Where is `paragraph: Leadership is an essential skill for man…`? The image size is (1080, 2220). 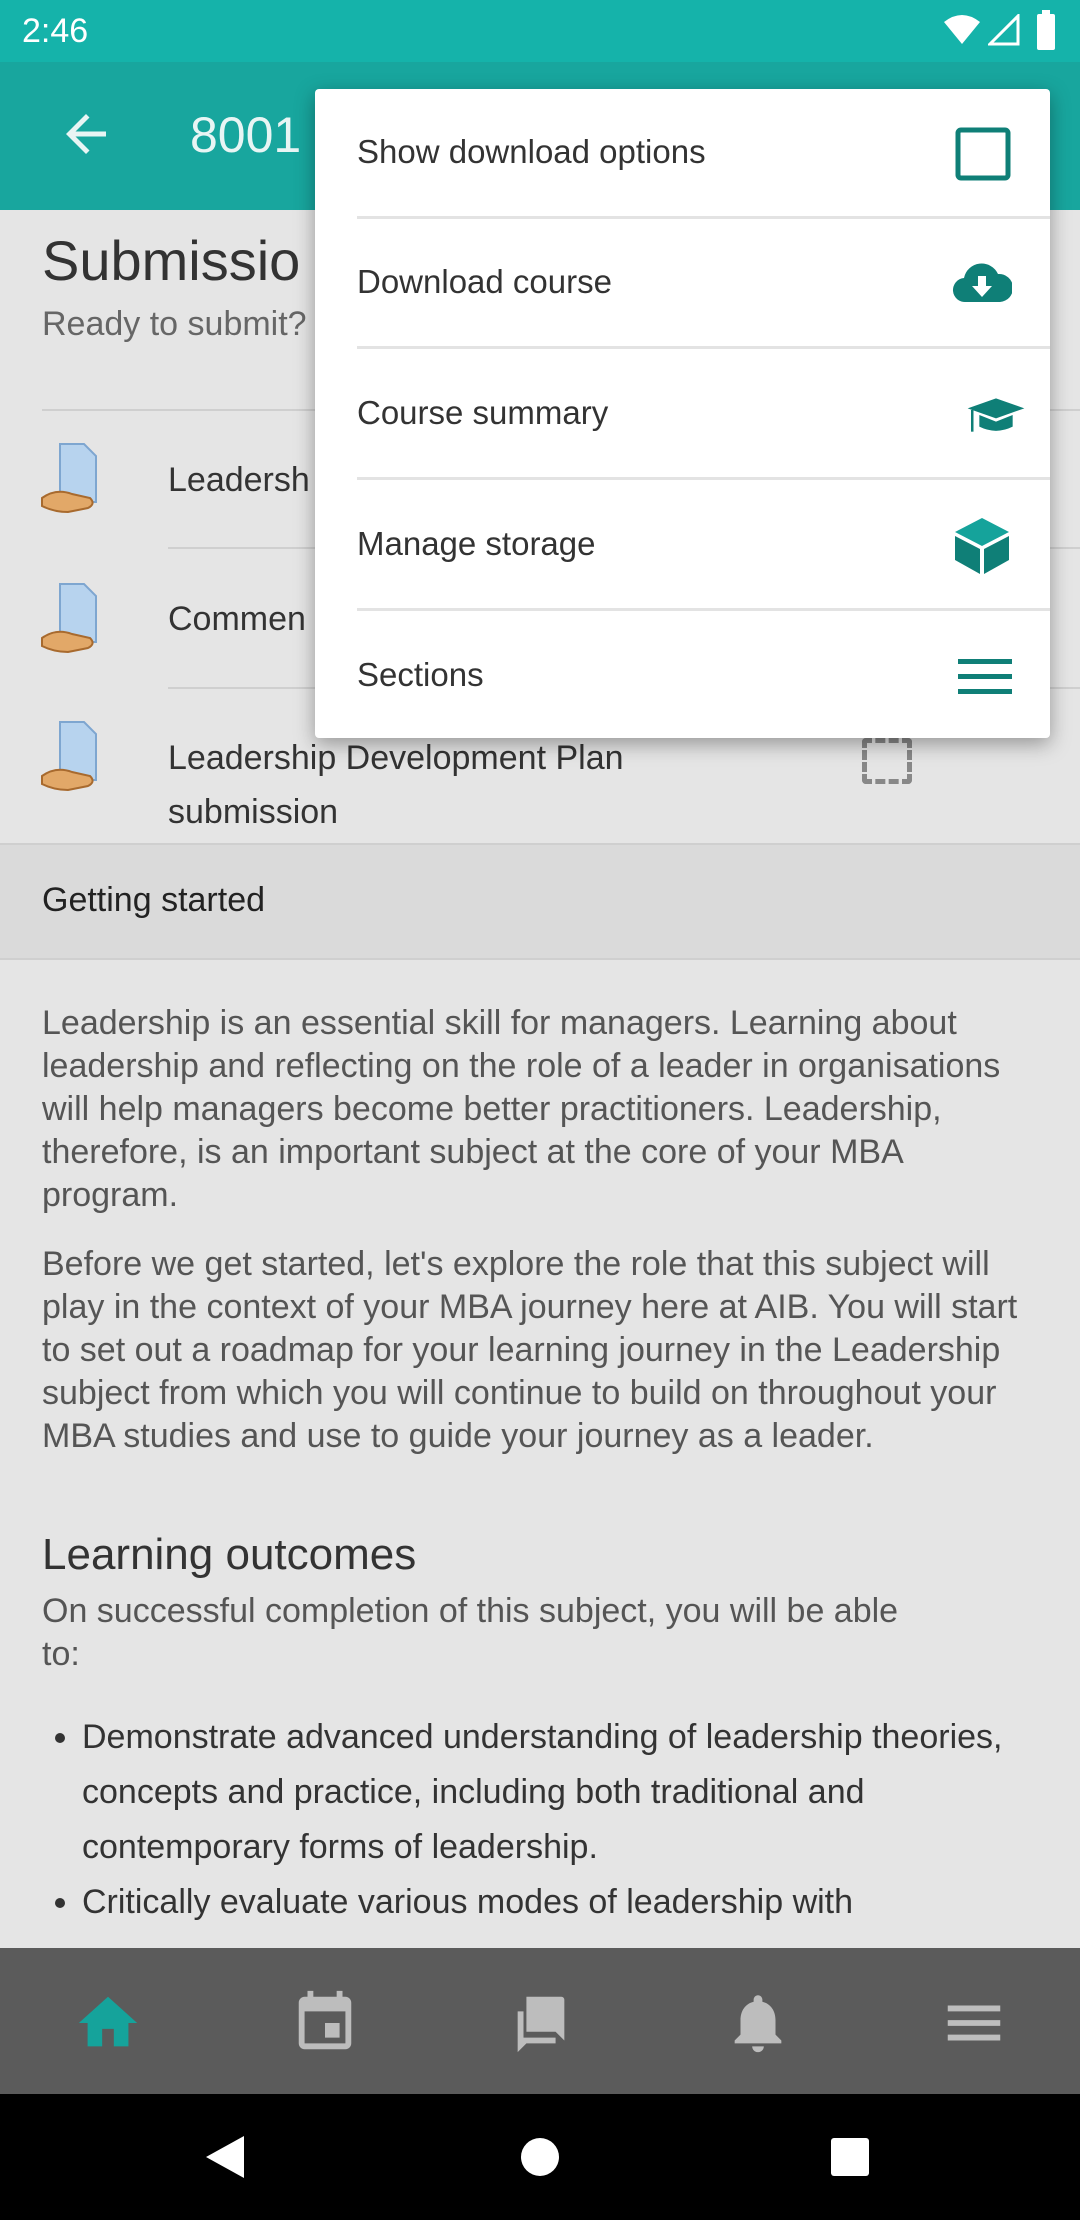
paragraph: Leadership is an essential skill for man… is located at coordinates (521, 1109).